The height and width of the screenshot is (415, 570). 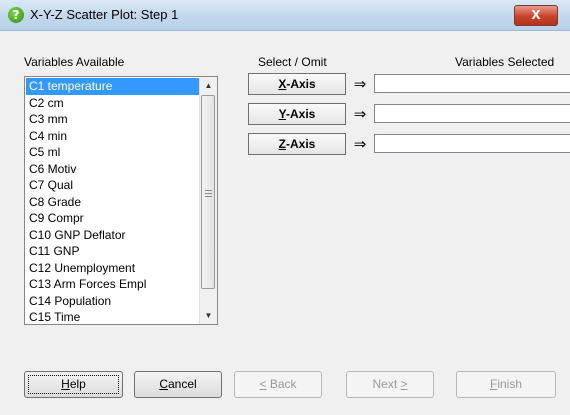 I want to click on y-axis-button: Y-Axis, so click(x=297, y=114).